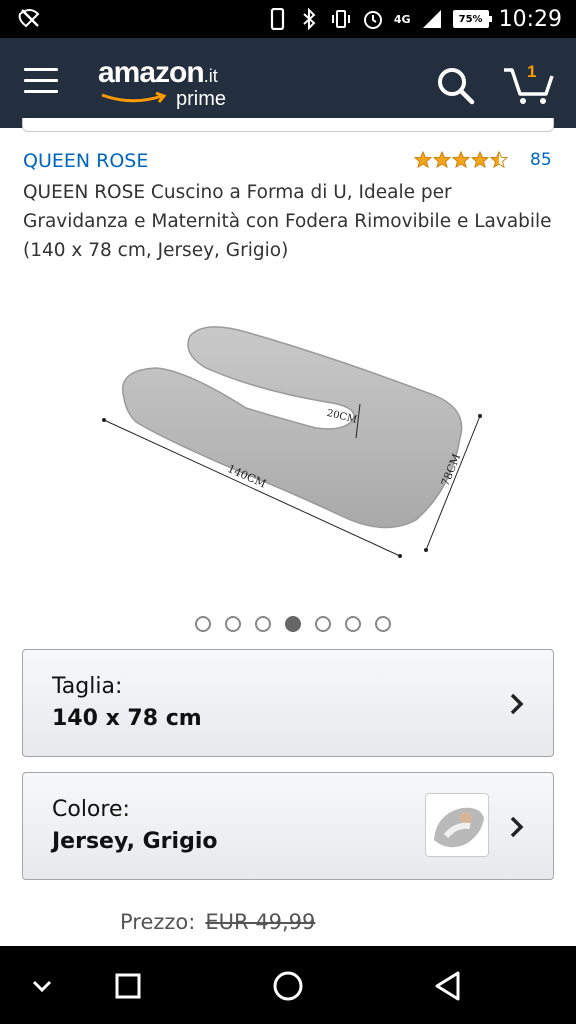 The image size is (576, 1024). Describe the element at coordinates (340, 19) in the screenshot. I see `vibrate-icon` at that location.